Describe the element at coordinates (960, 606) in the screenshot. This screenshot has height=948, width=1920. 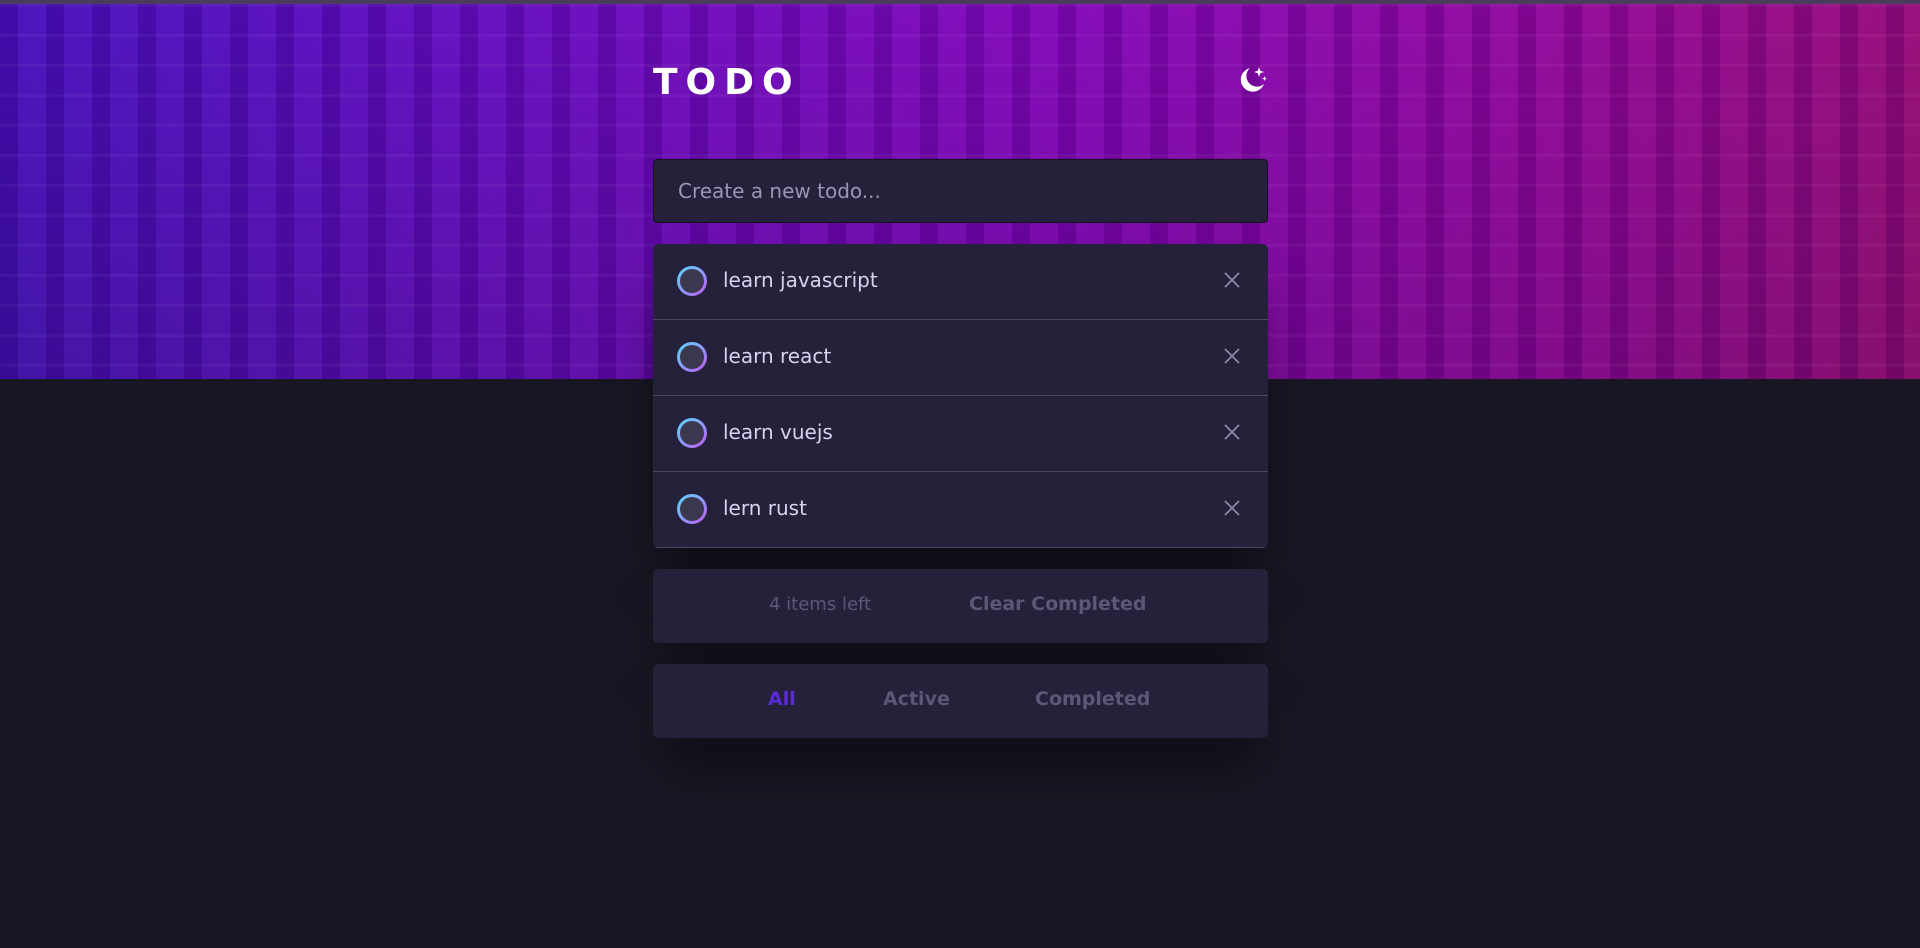
I see `list-footer: 4 items left Clear Completed` at that location.